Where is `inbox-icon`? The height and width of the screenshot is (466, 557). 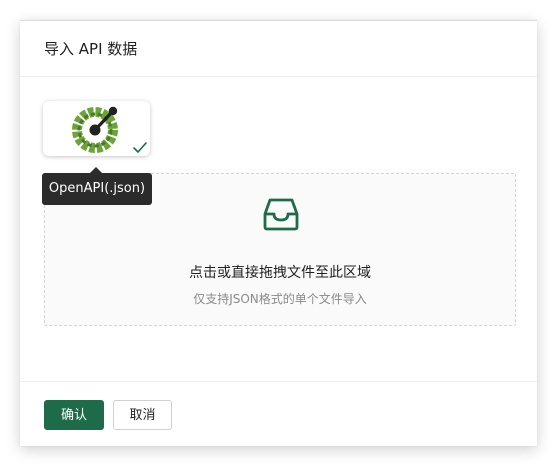 inbox-icon is located at coordinates (281, 214).